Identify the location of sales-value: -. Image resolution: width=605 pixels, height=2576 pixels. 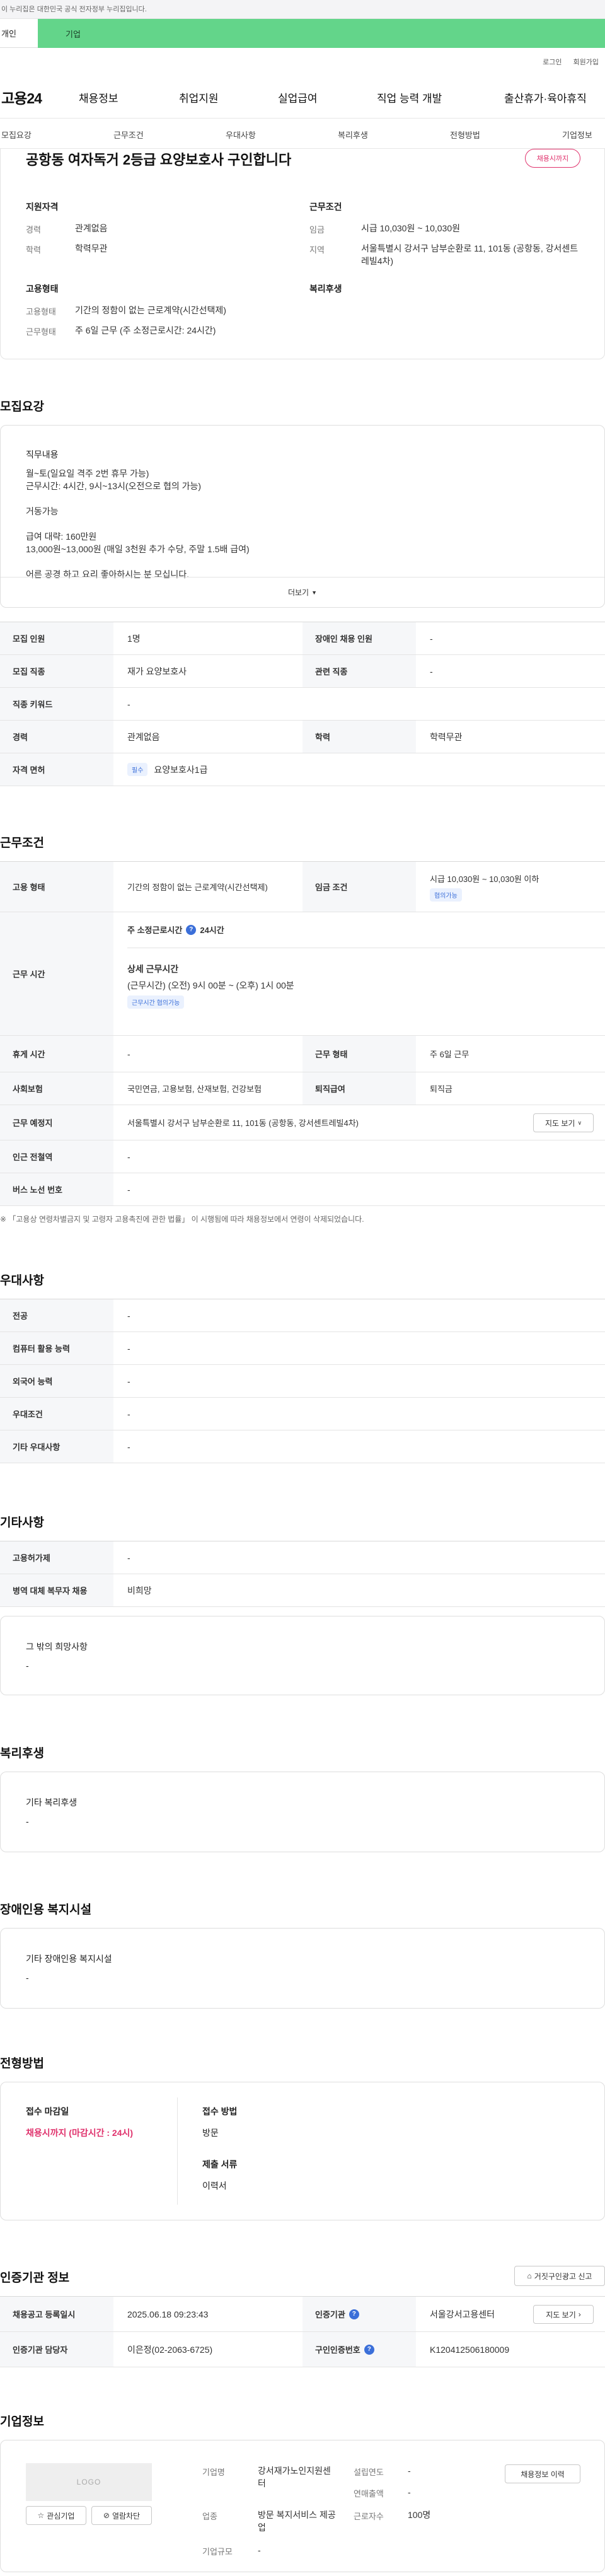
(409, 2492).